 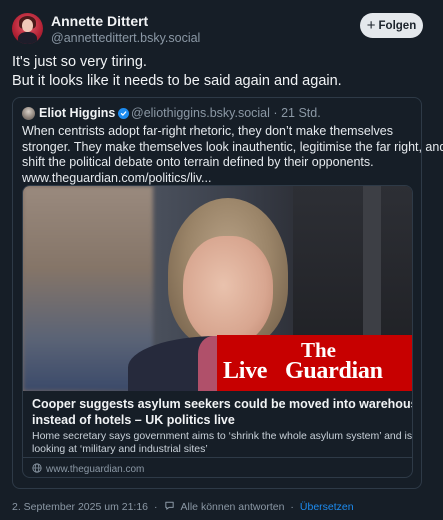 I want to click on link-card-title-line: instead of hotels – UK politics live, so click(x=133, y=420).